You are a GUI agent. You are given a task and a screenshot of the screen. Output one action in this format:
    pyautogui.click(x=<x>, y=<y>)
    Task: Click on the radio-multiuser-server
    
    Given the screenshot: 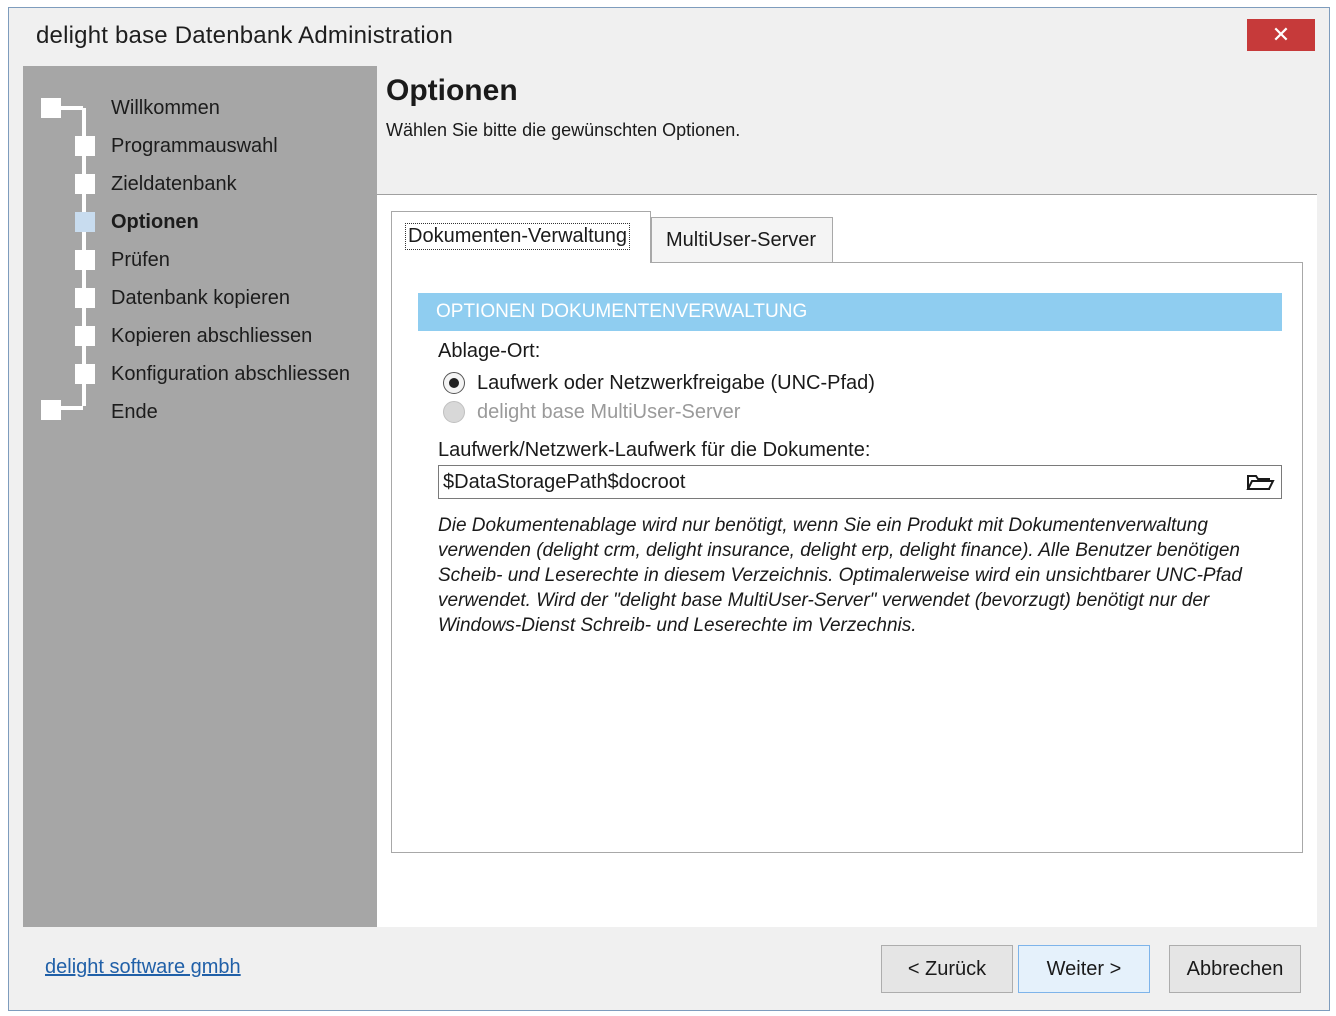 What is the action you would take?
    pyautogui.click(x=454, y=412)
    